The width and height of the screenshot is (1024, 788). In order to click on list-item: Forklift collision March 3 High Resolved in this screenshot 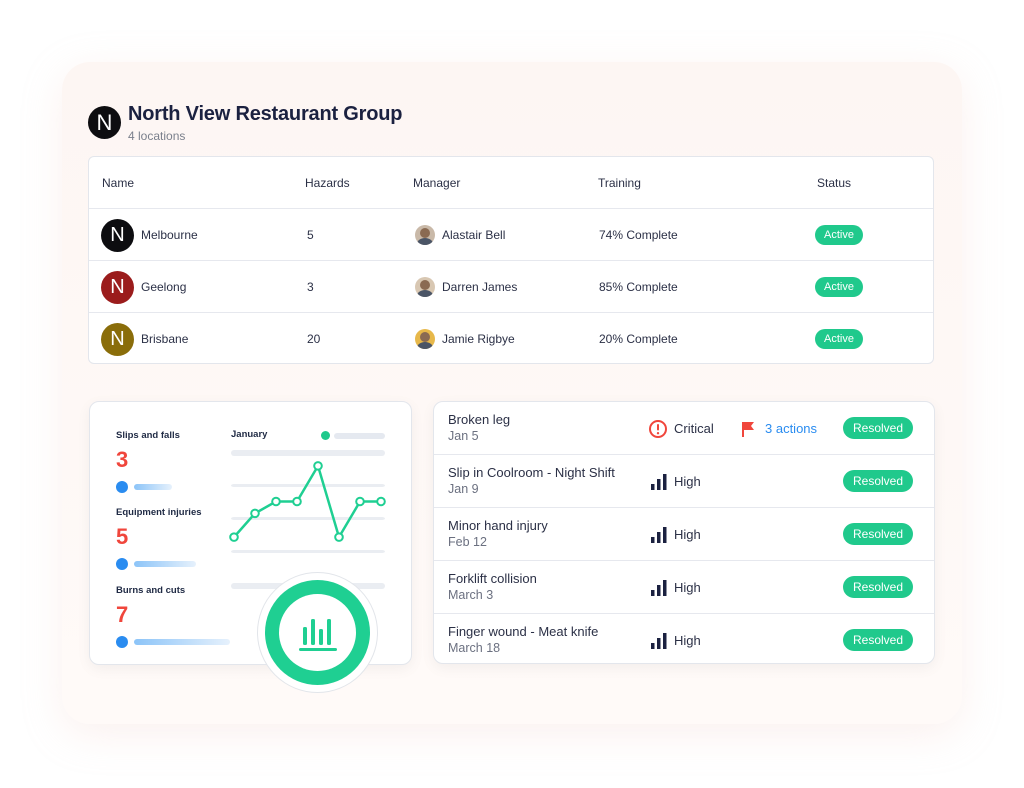, I will do `click(684, 587)`.